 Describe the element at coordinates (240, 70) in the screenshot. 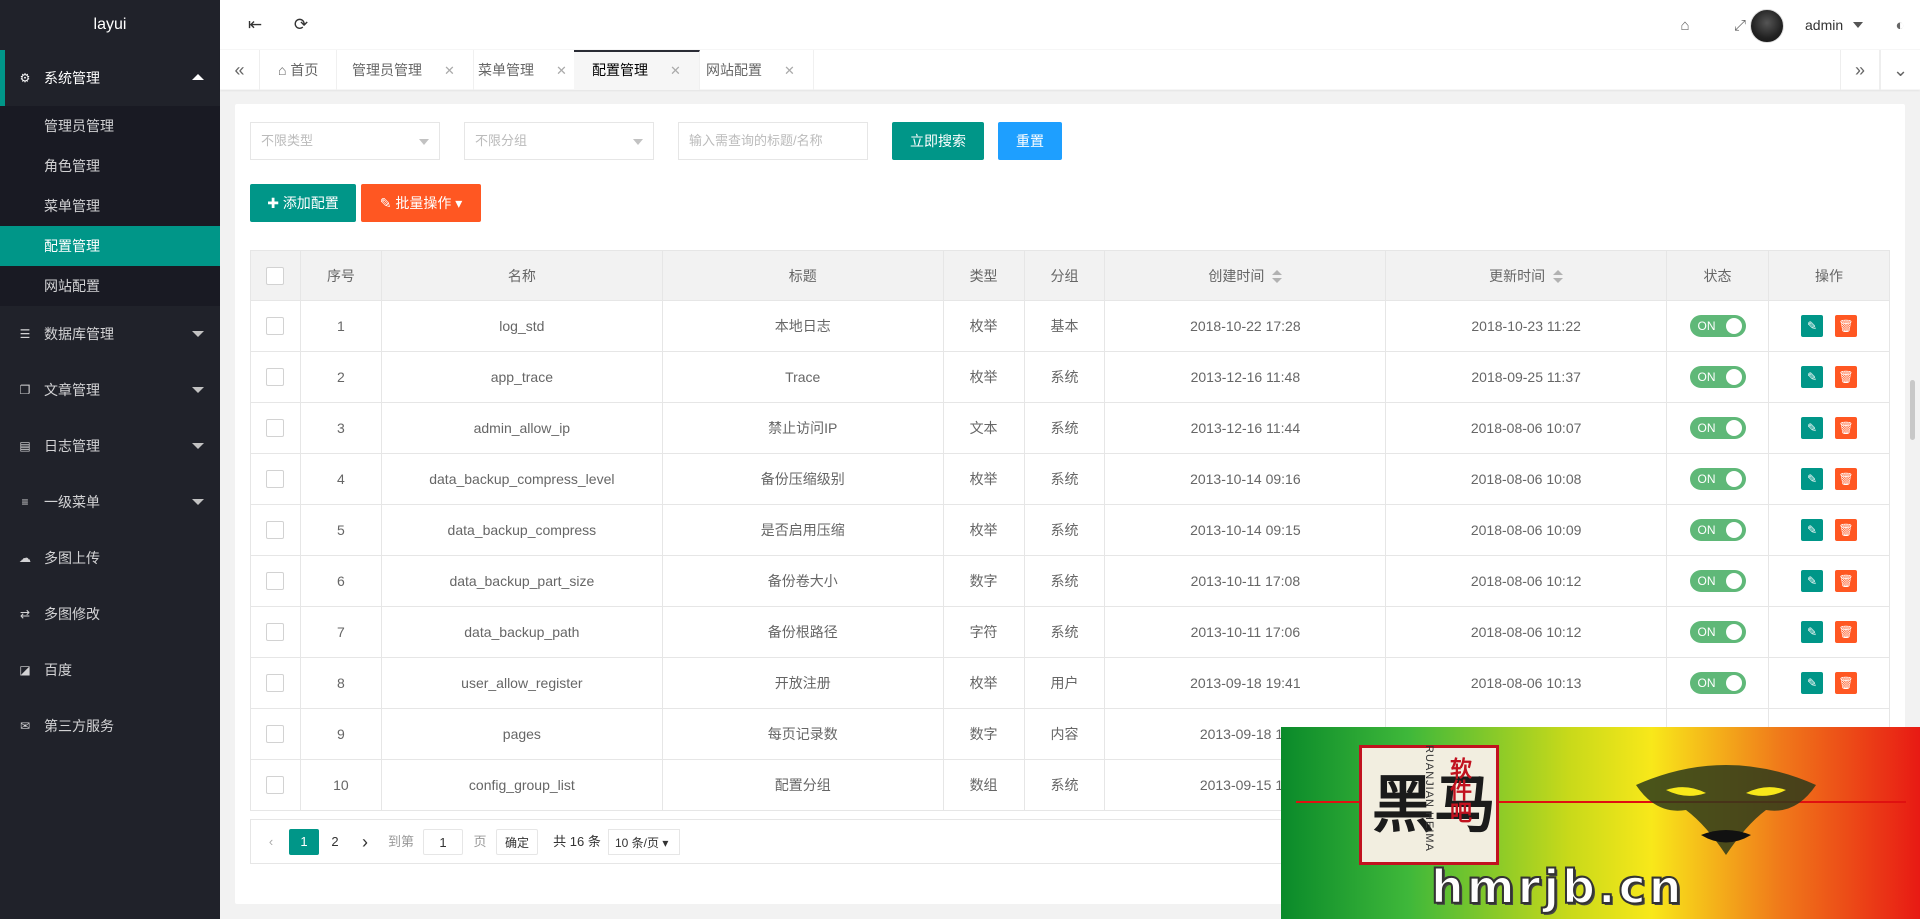

I see `tabs-scroll-left-icon: «` at that location.